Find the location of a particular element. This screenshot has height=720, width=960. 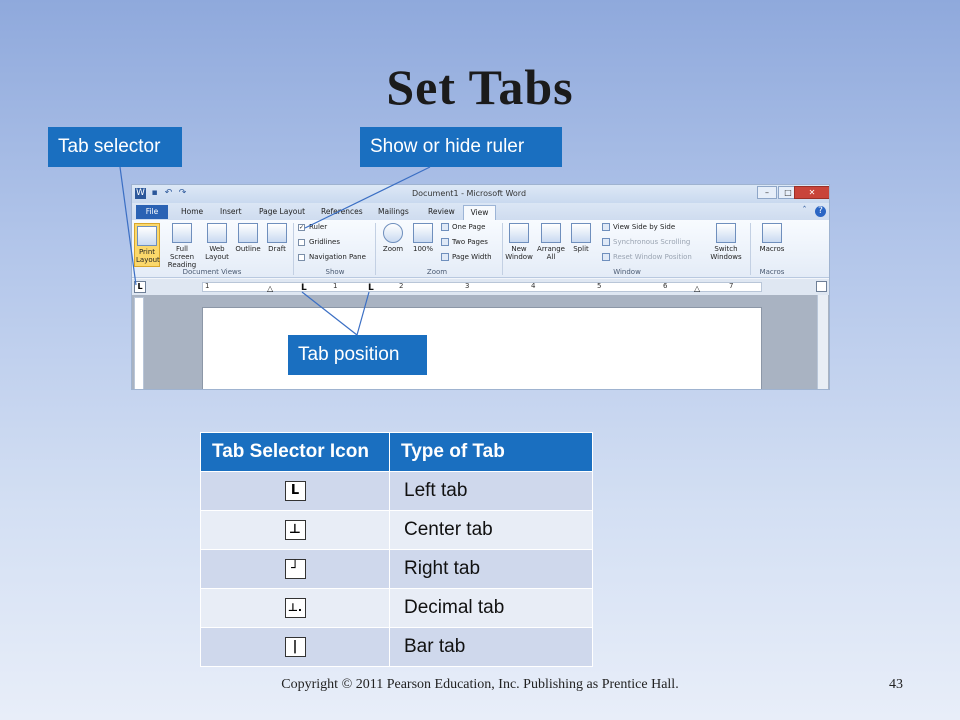

arrange-all-label: Arrange All is located at coordinates (551, 253).